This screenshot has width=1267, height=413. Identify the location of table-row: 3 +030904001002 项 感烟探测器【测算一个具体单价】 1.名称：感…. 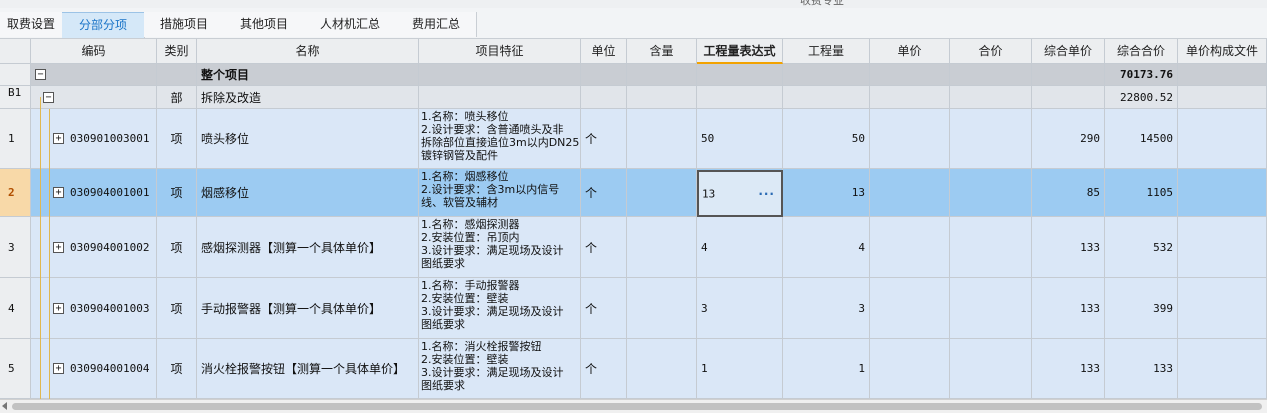
(633, 247).